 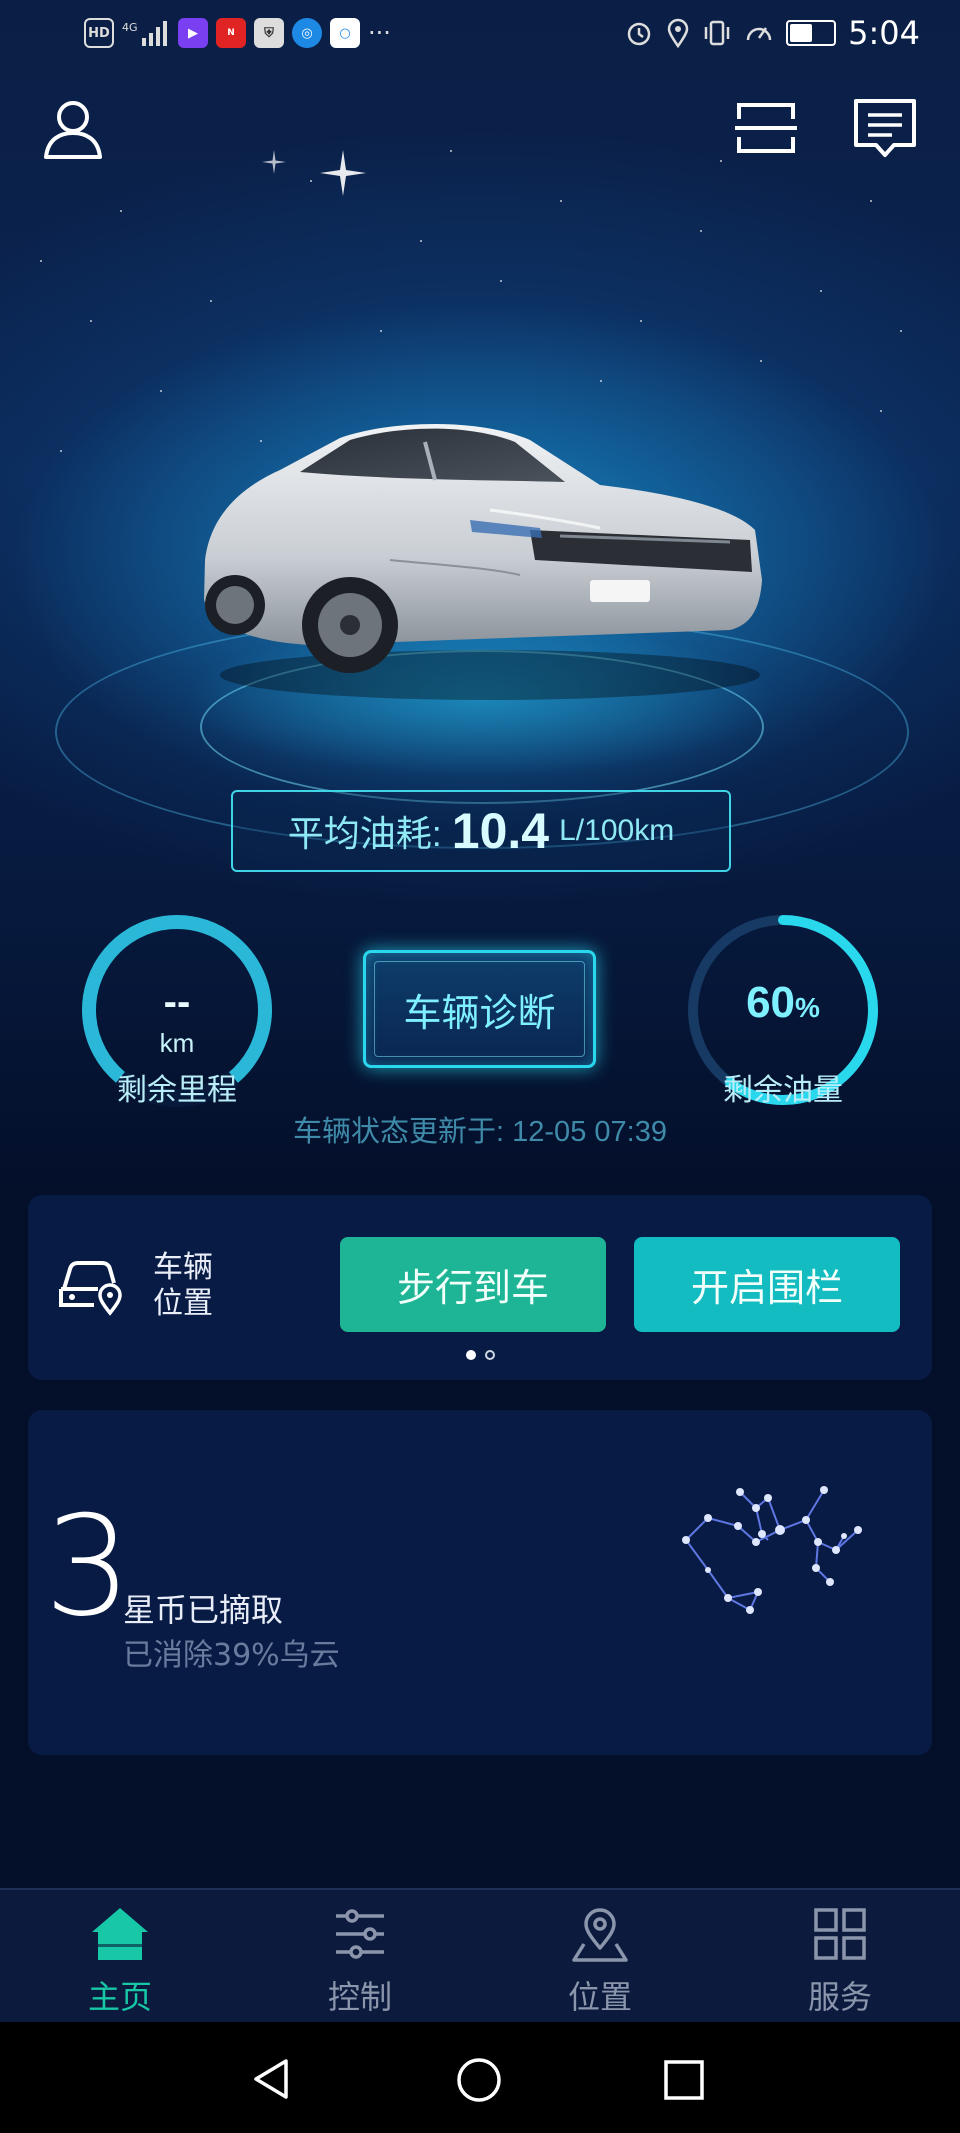 What do you see at coordinates (766, 128) in the screenshot?
I see `scan-icon` at bounding box center [766, 128].